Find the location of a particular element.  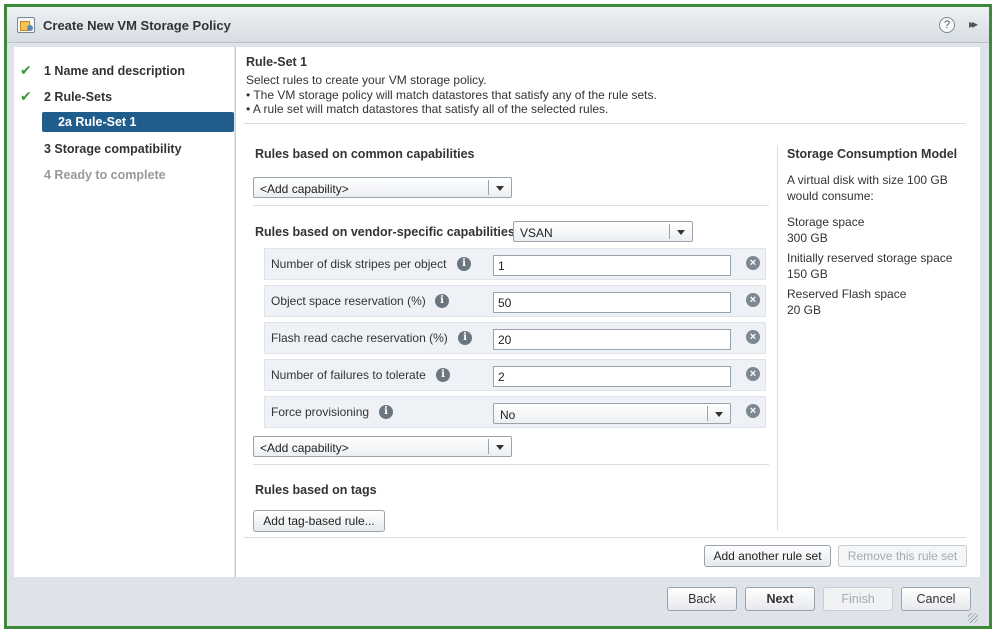

dialog-title: Create New VM Storage Policy is located at coordinates (137, 25).